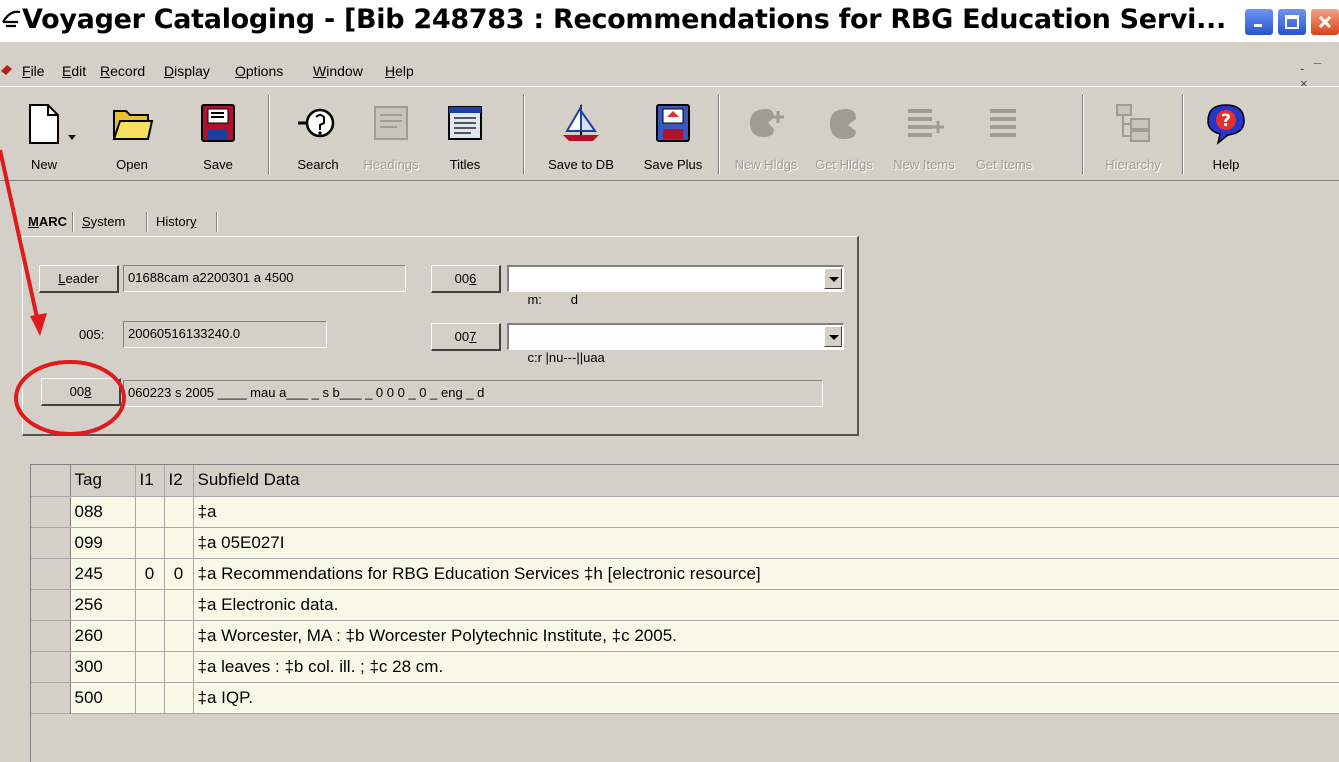  What do you see at coordinates (103, 605) in the screenshot?
I see `tag-cell: 256` at bounding box center [103, 605].